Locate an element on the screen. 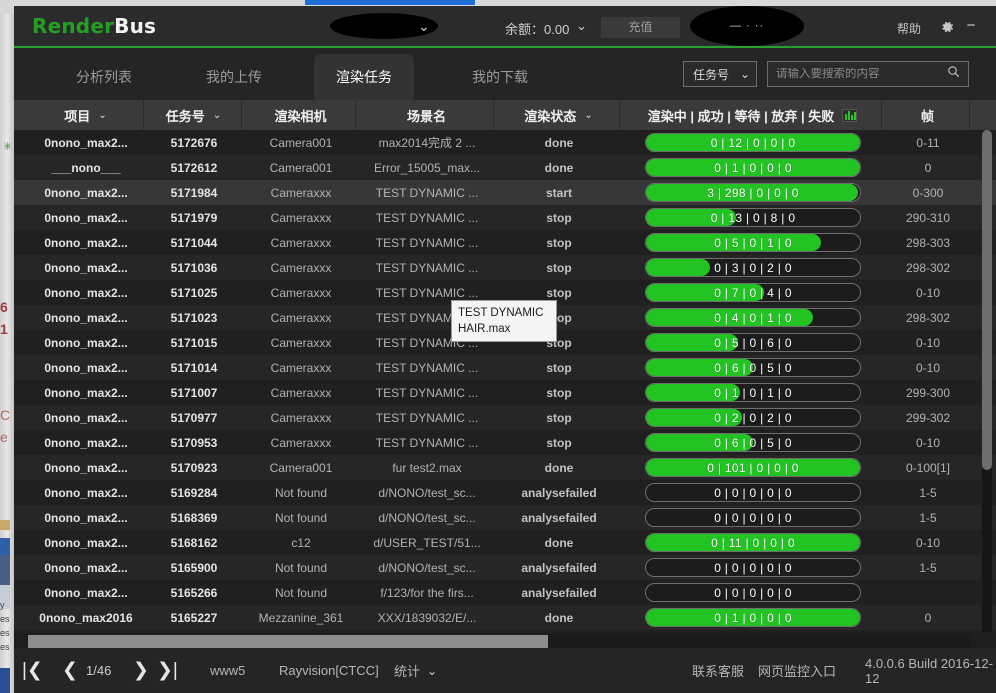  column-header-5: 渲染中 | 成功 | 等待 | 放弃 | 失败 is located at coordinates (753, 115).